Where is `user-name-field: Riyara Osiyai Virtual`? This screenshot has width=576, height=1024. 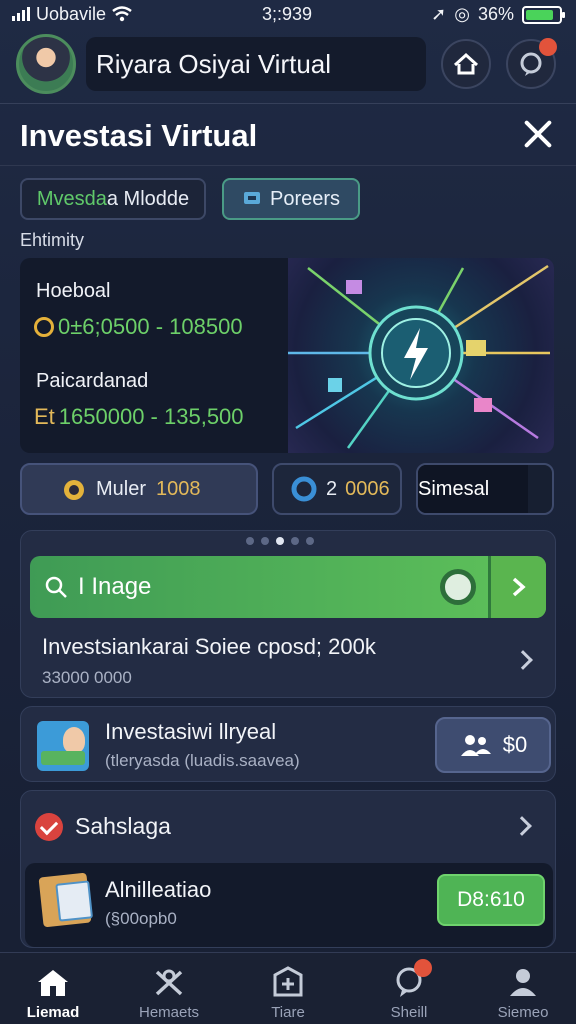
user-name-field: Riyara Osiyai Virtual is located at coordinates (256, 64).